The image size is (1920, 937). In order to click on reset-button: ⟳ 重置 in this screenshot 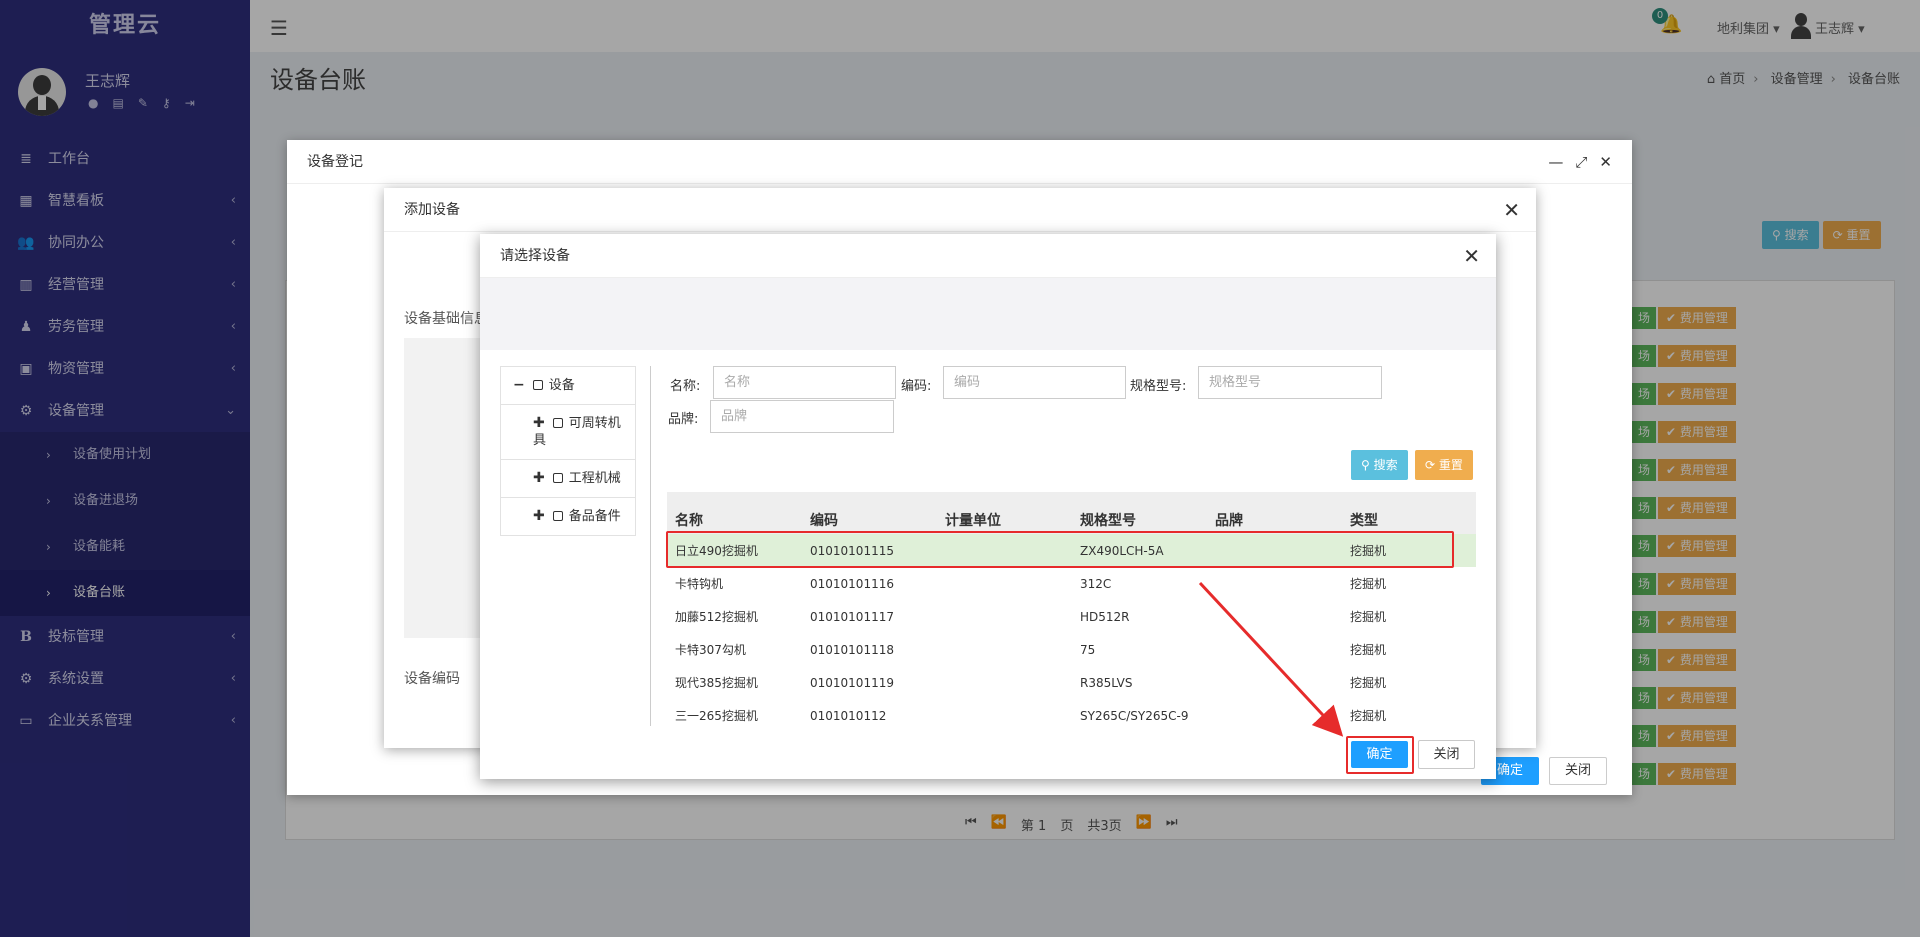, I will do `click(1444, 465)`.